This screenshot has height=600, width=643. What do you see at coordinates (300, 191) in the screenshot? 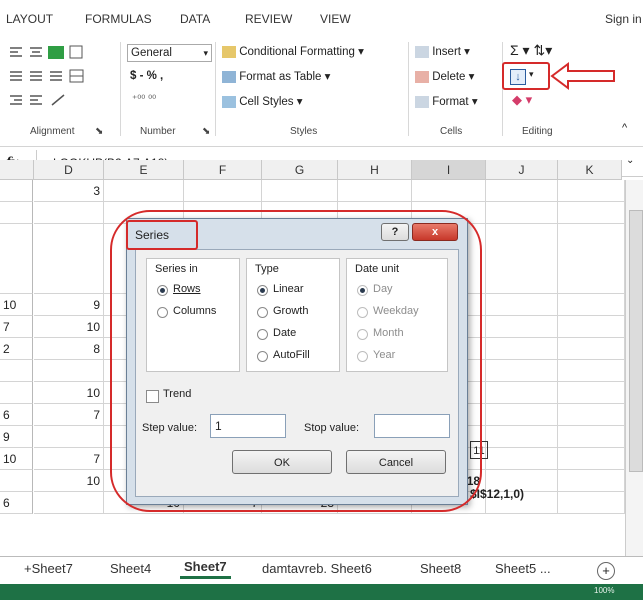
I see `cell-g` at bounding box center [300, 191].